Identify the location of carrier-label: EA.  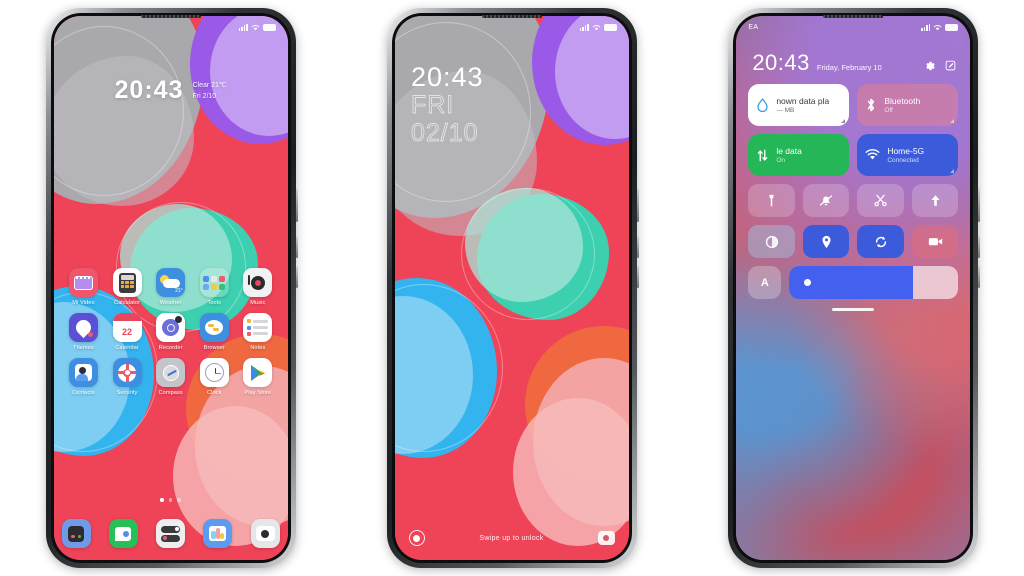
(753, 27).